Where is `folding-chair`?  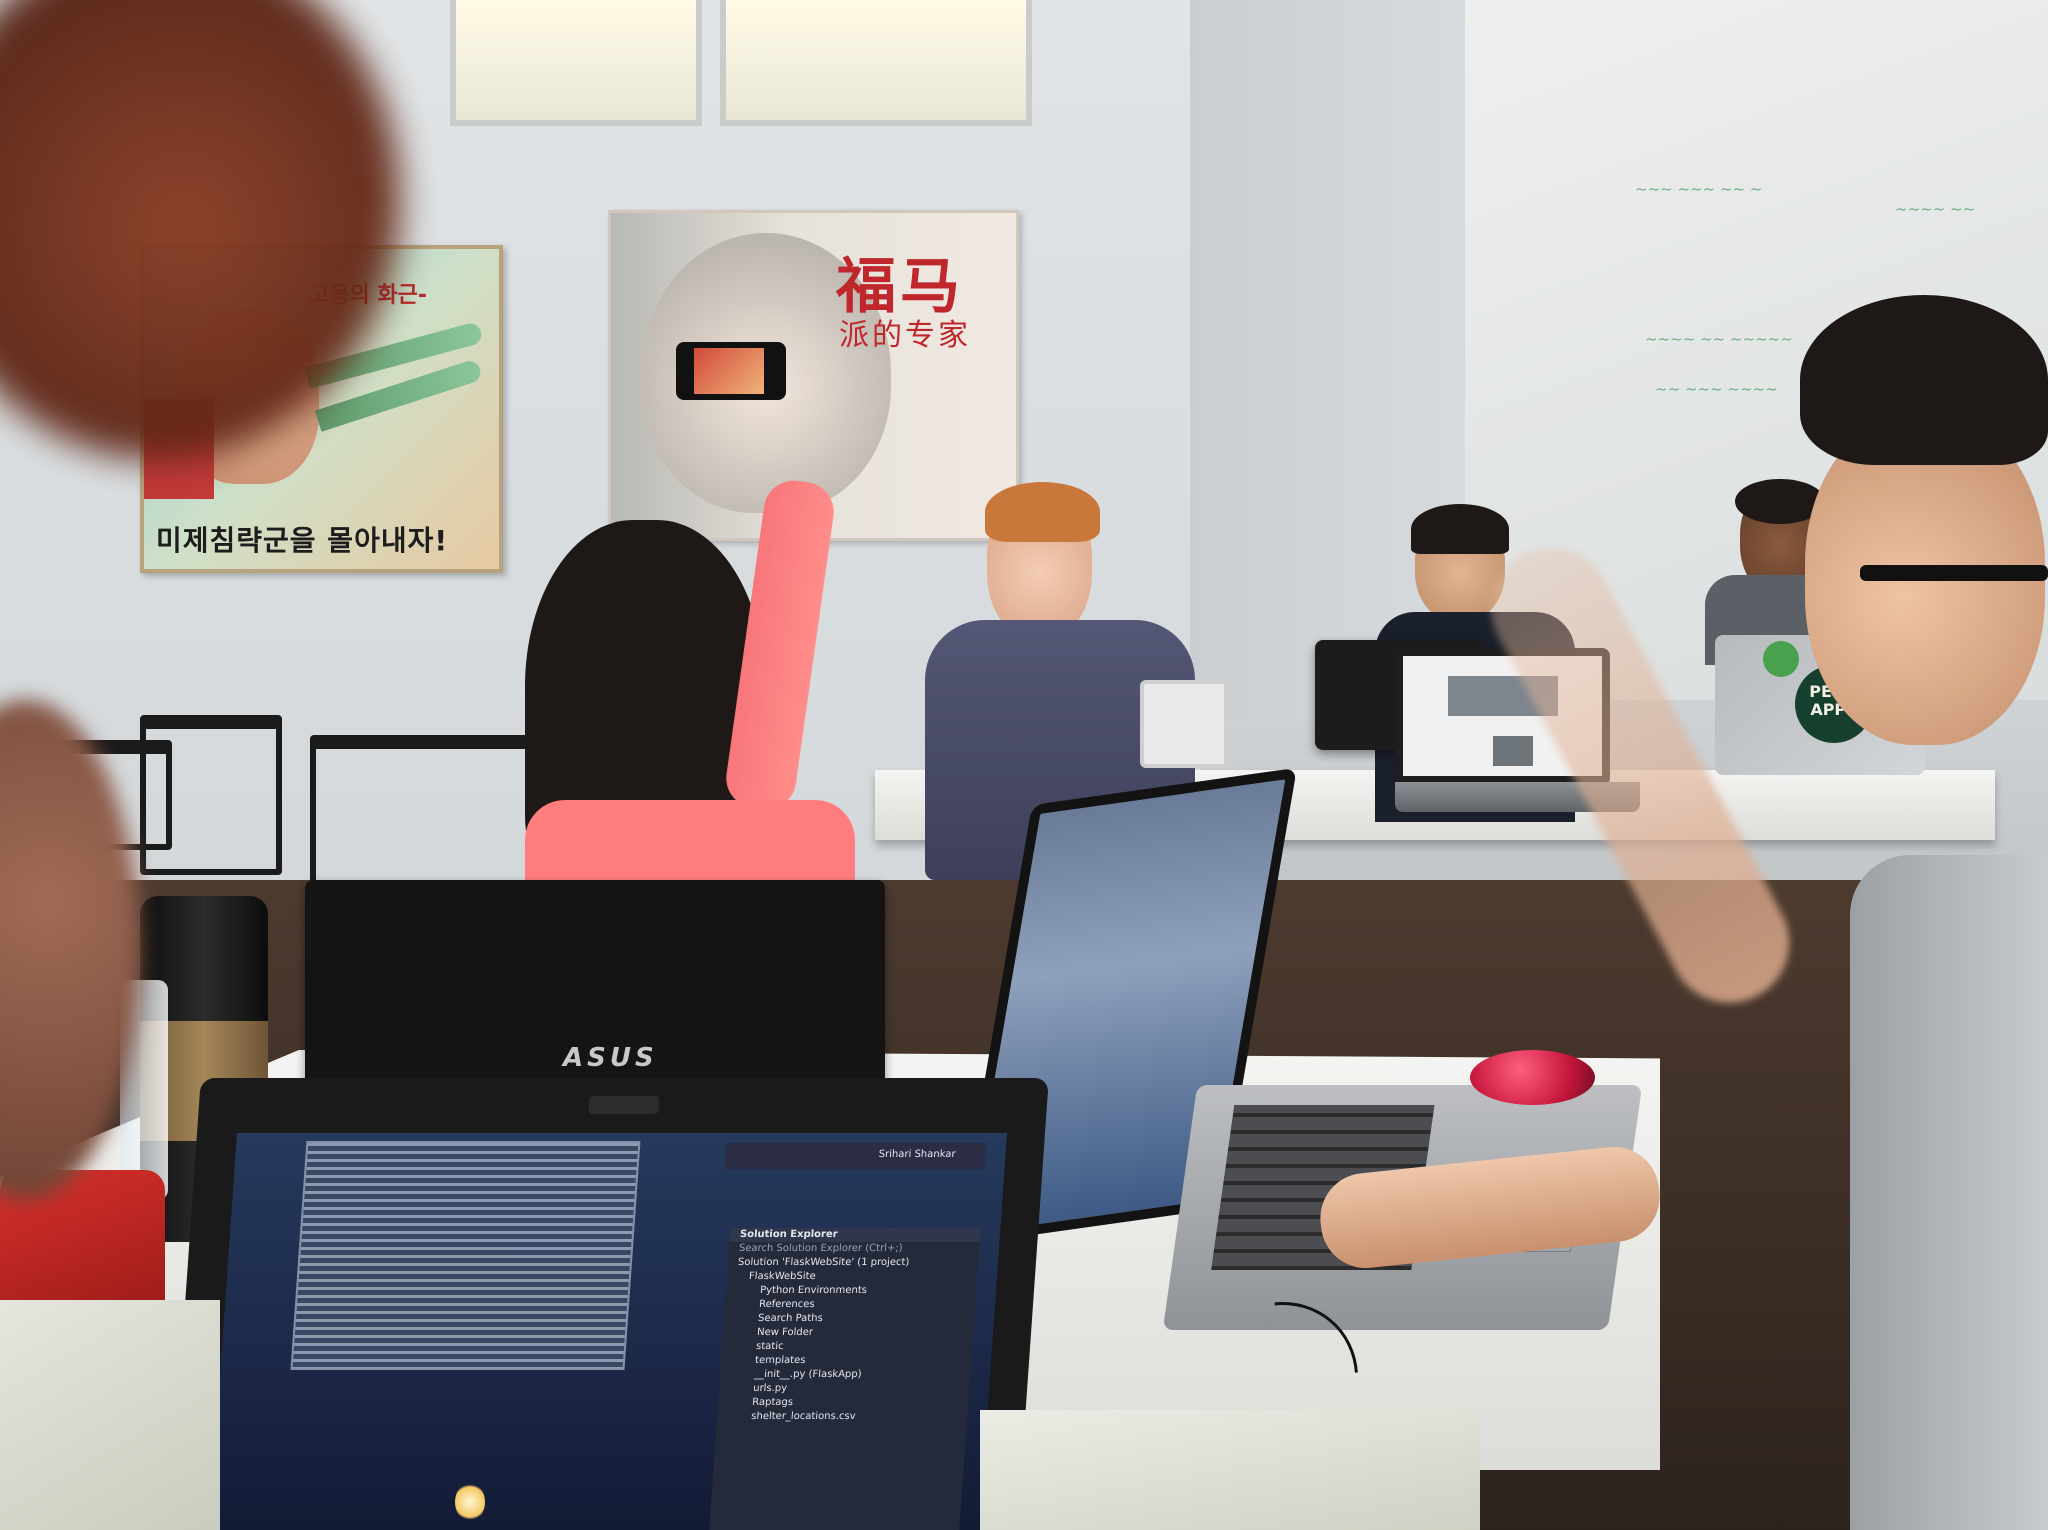 folding-chair is located at coordinates (211, 795).